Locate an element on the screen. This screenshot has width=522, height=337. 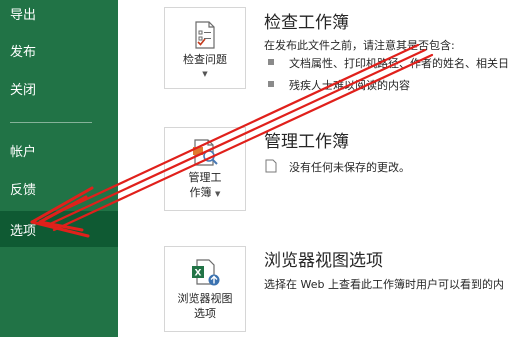
browser-view-title: 浏览器视图选项 is located at coordinates (323, 261).